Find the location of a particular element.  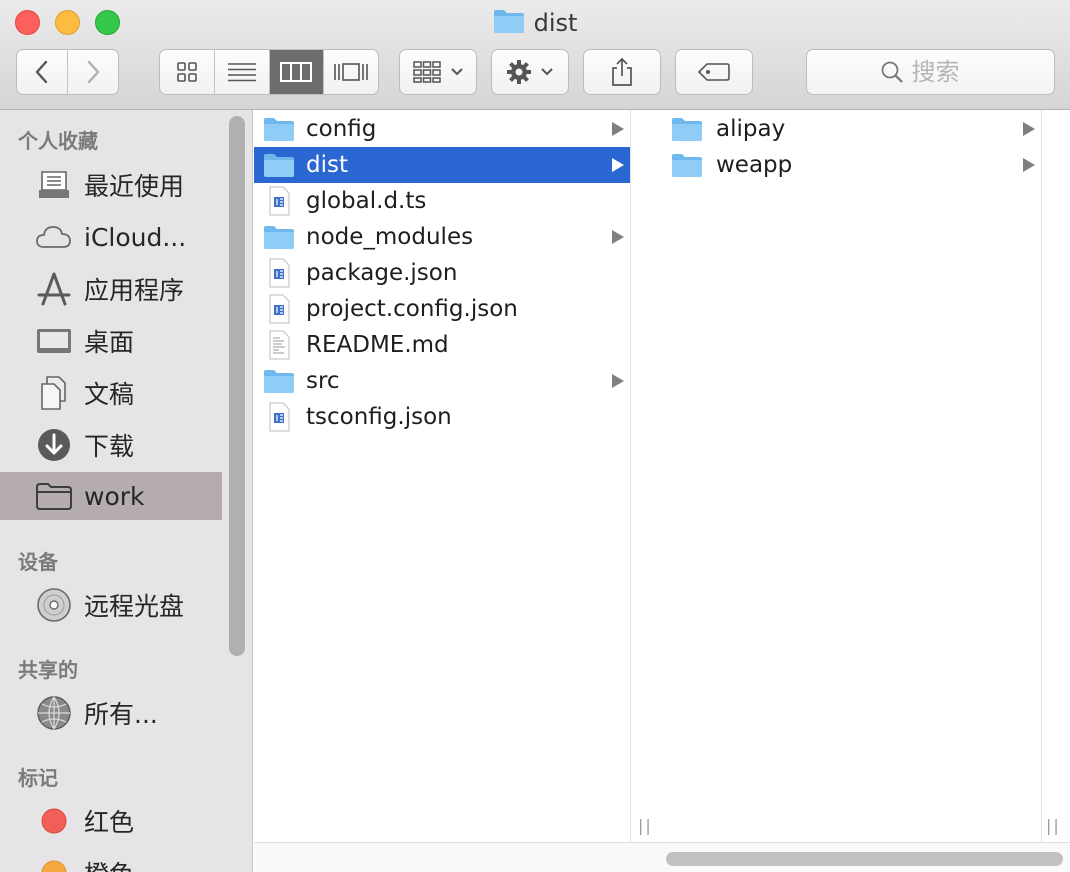

tag-color-dot-icon is located at coordinates (54, 821).